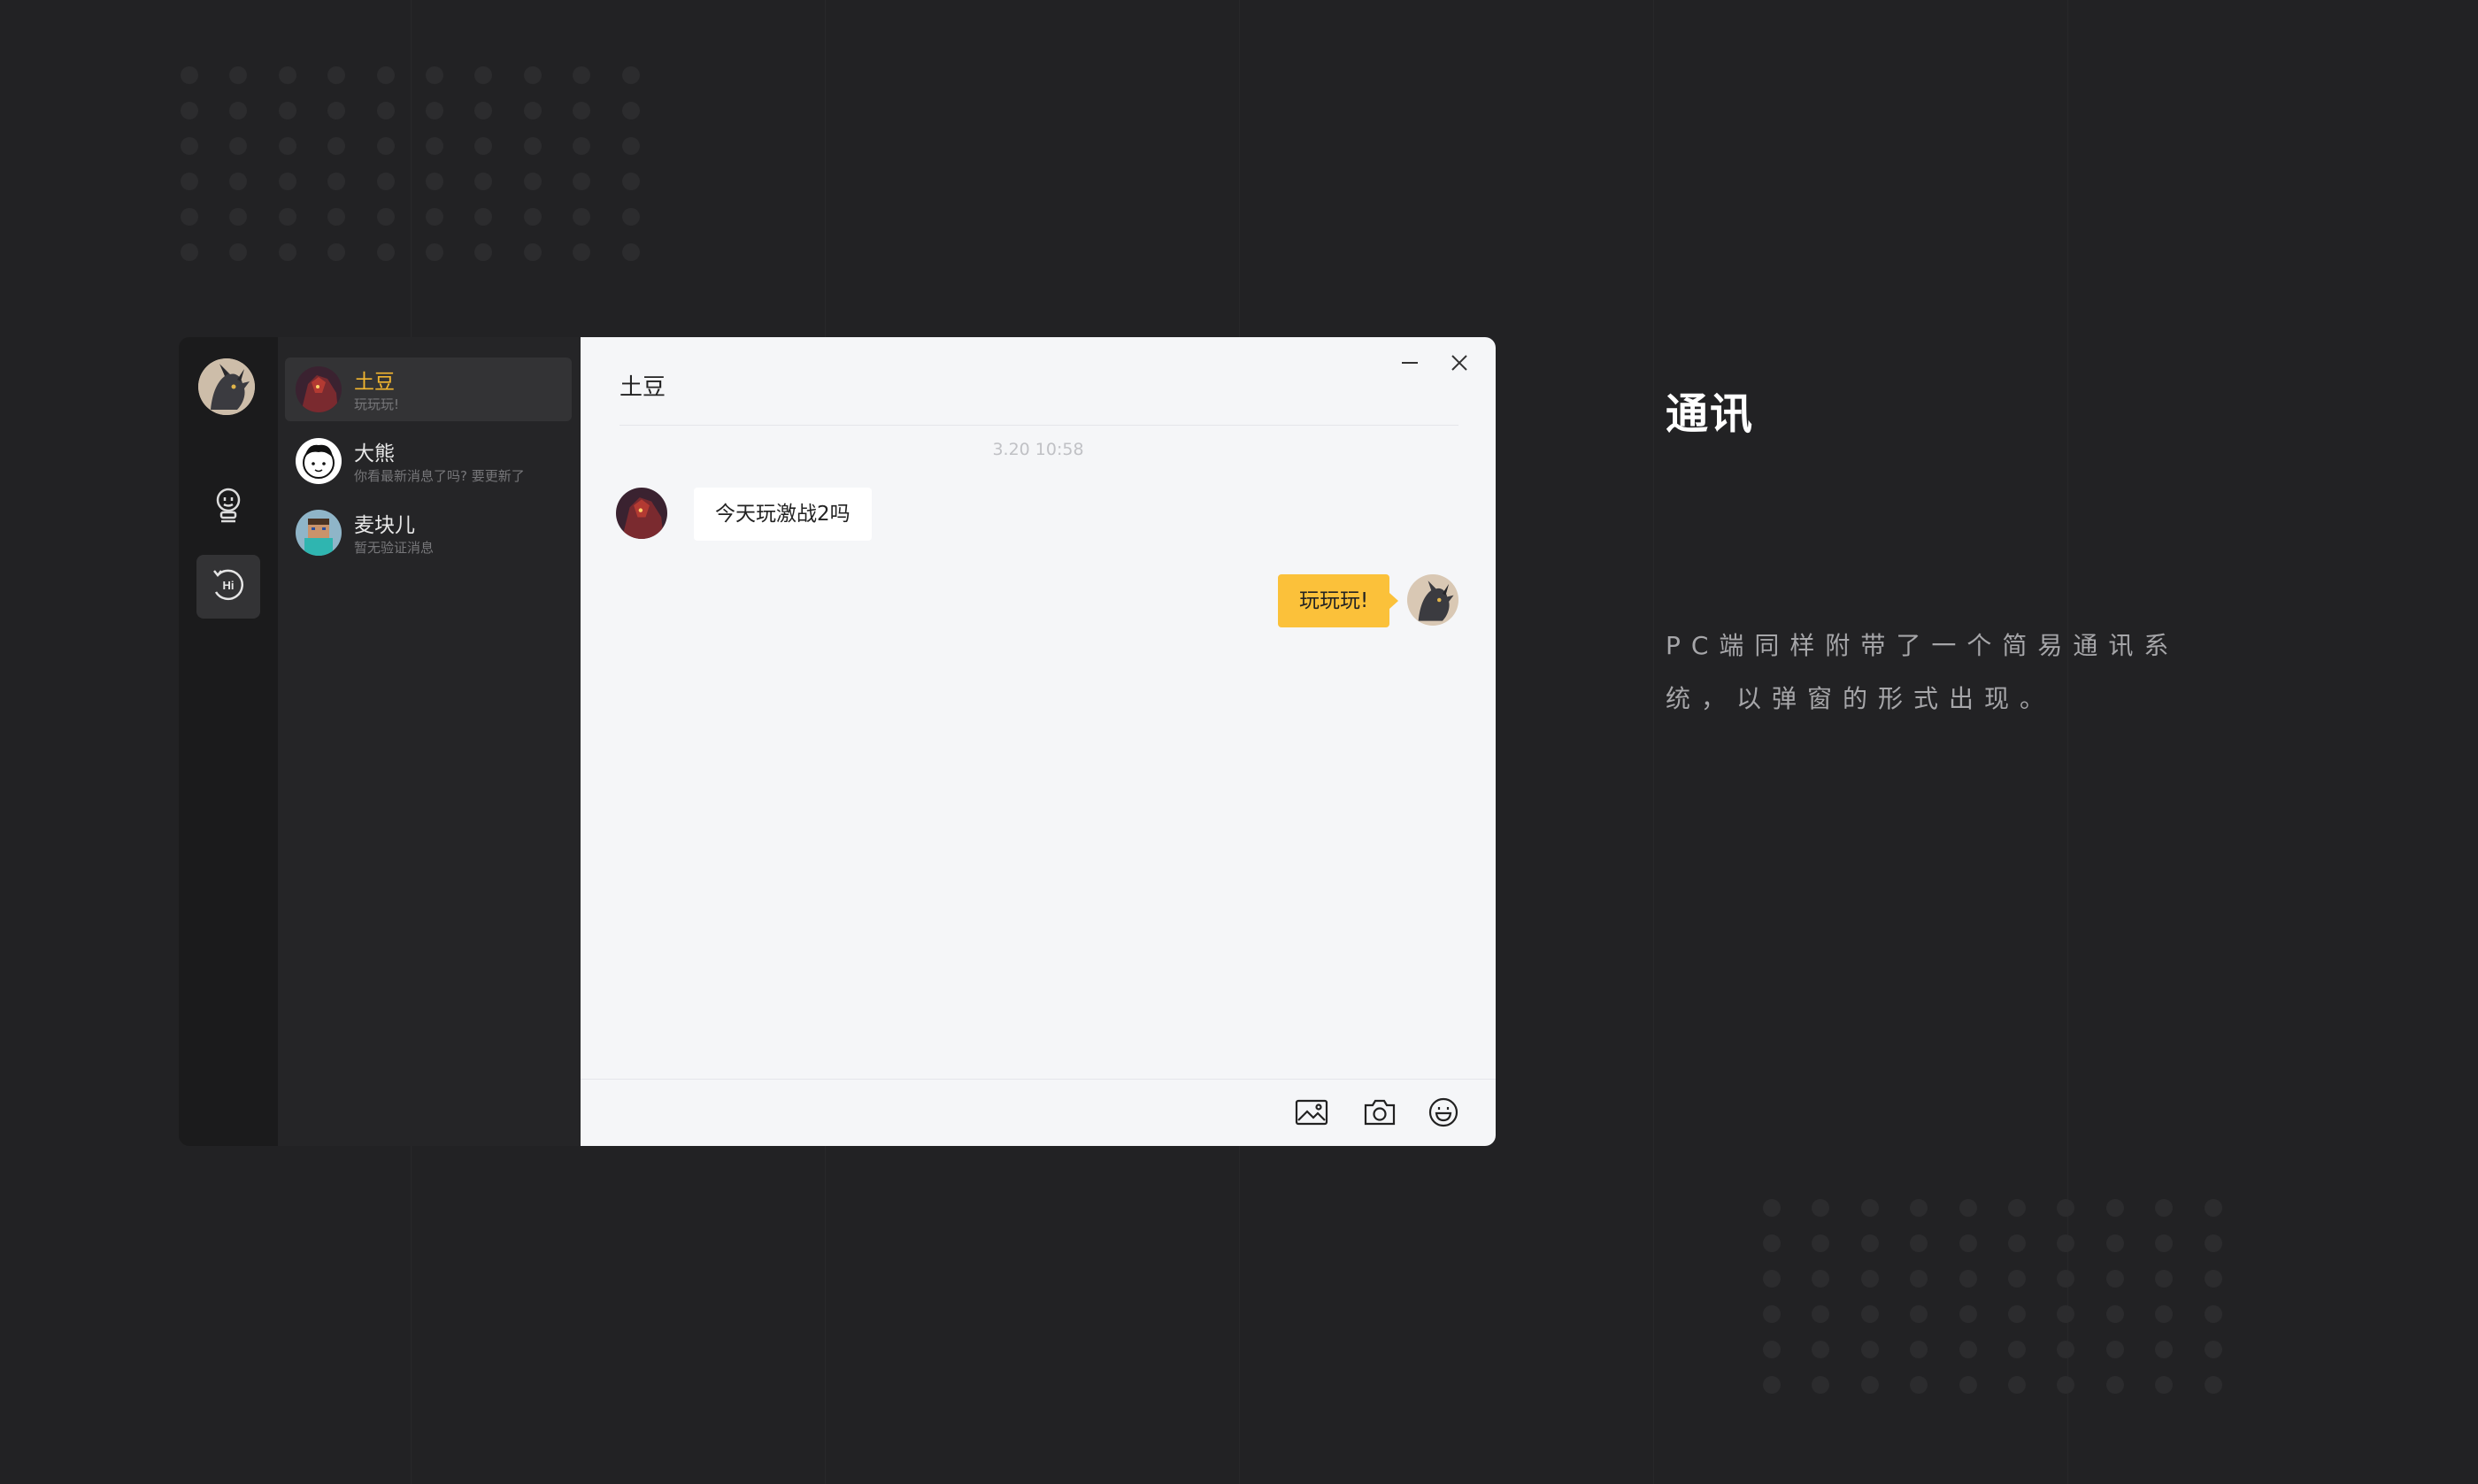 The height and width of the screenshot is (1484, 2478). I want to click on image-icon, so click(1311, 1114).